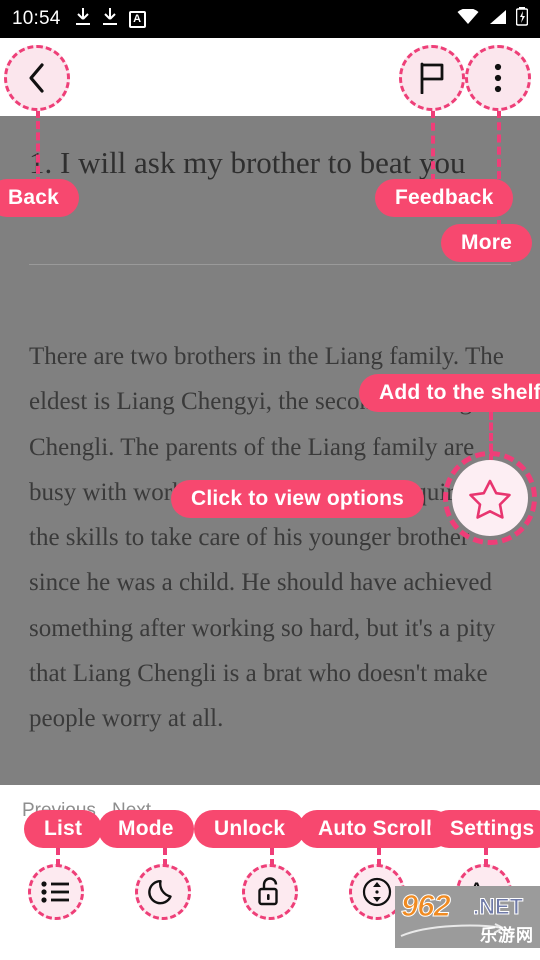  I want to click on watermark-number: 962, so click(426, 906).